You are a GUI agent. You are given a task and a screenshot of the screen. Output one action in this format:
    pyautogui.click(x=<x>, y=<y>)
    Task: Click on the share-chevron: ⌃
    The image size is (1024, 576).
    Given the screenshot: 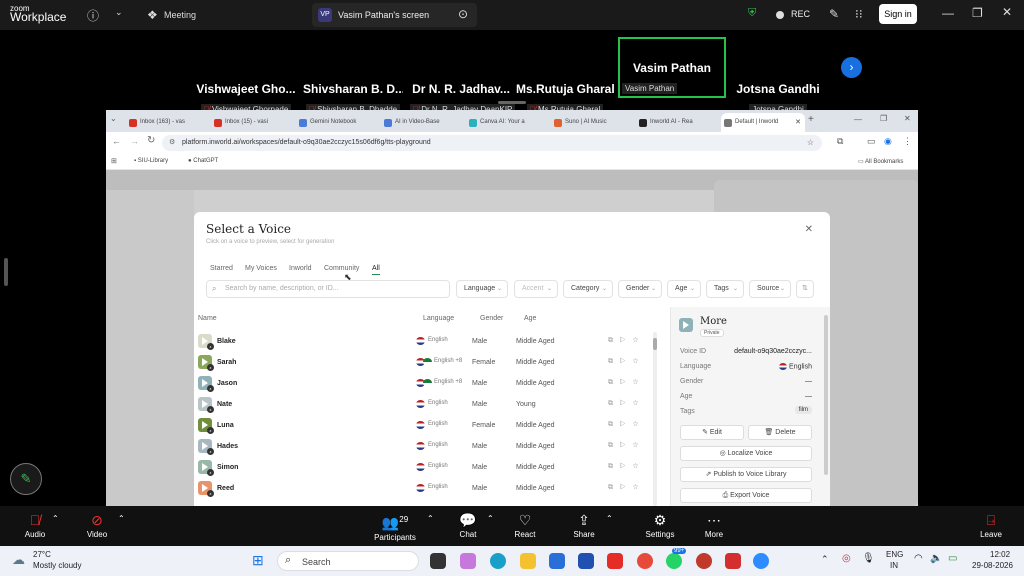 What is the action you would take?
    pyautogui.click(x=609, y=518)
    